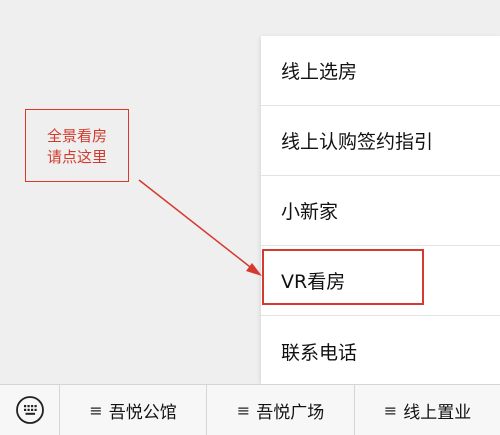  I want to click on tab-online-purchase: ≡ 线上置业, so click(427, 410).